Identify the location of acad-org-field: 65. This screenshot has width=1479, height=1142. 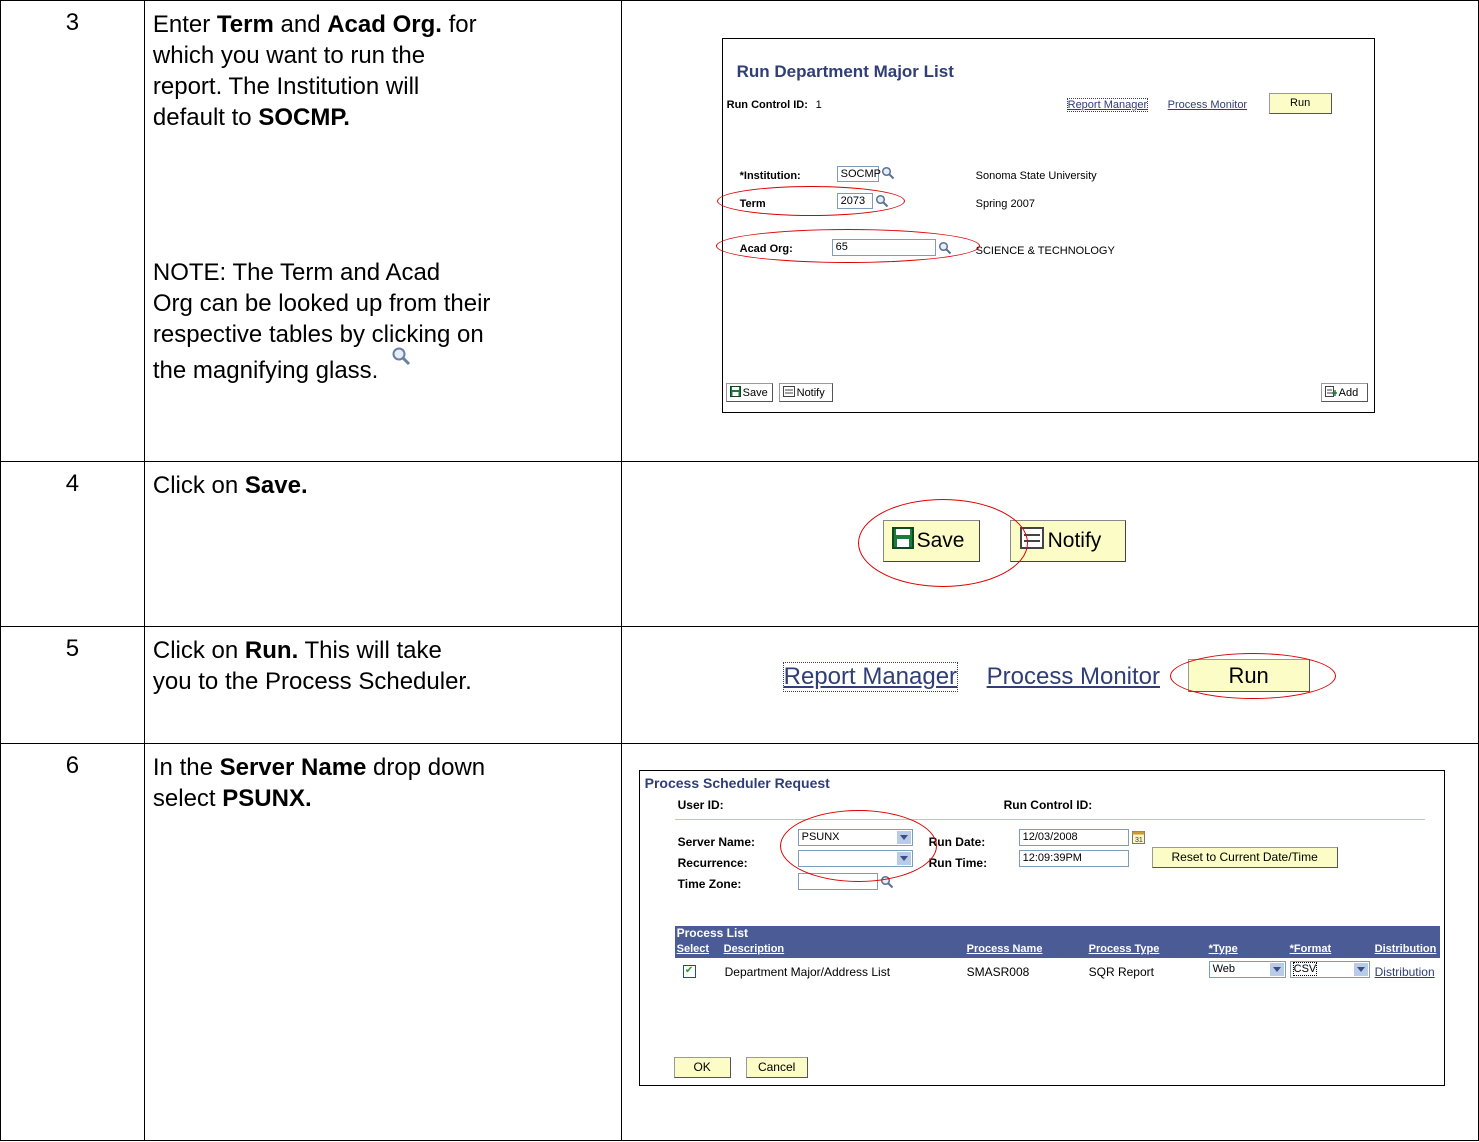
(883, 247).